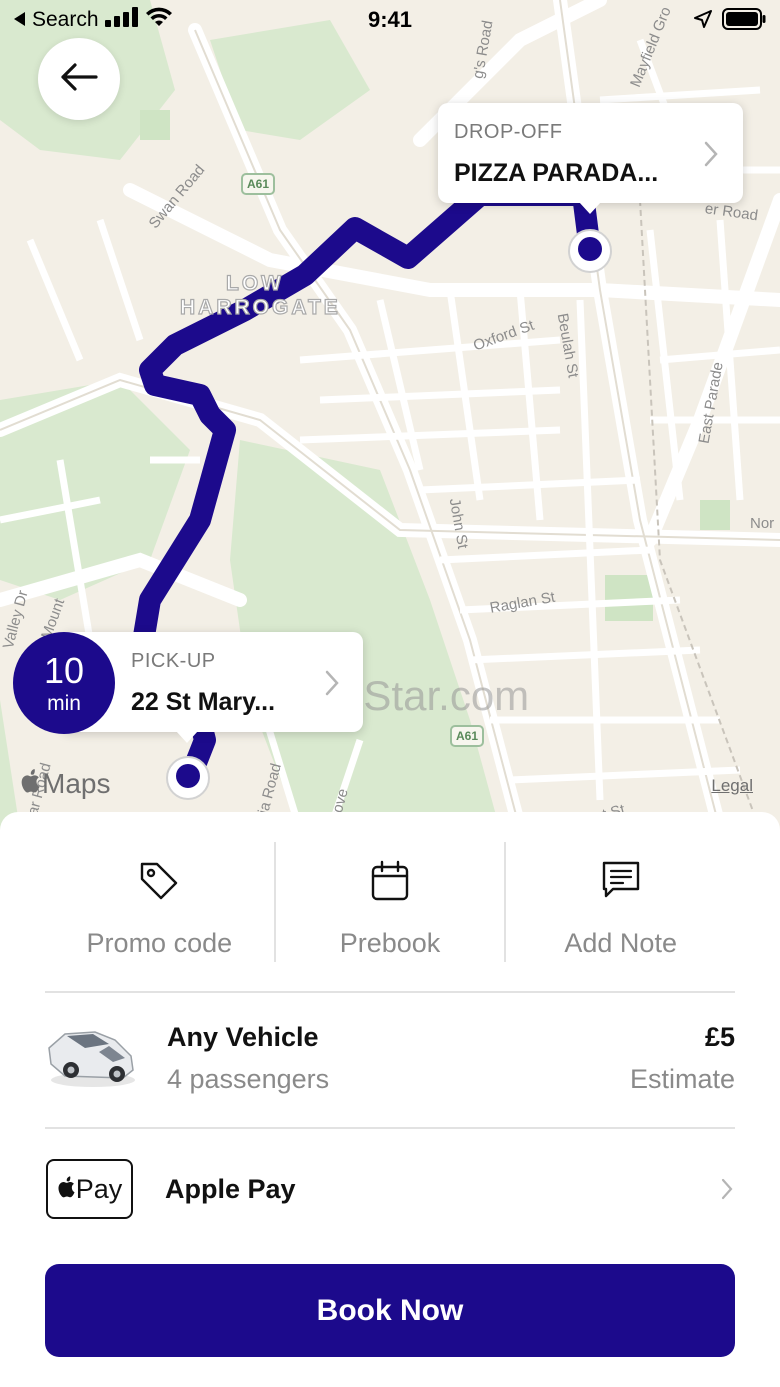  I want to click on add-note-label: Add Note, so click(620, 943).